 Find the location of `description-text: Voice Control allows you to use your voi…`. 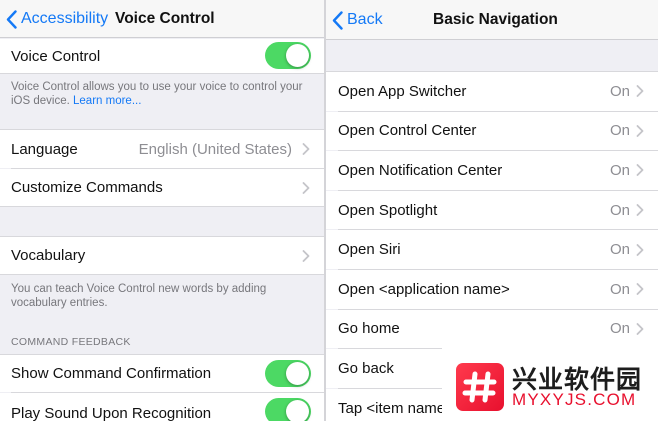

description-text: Voice Control allows you to use your voi… is located at coordinates (157, 94).